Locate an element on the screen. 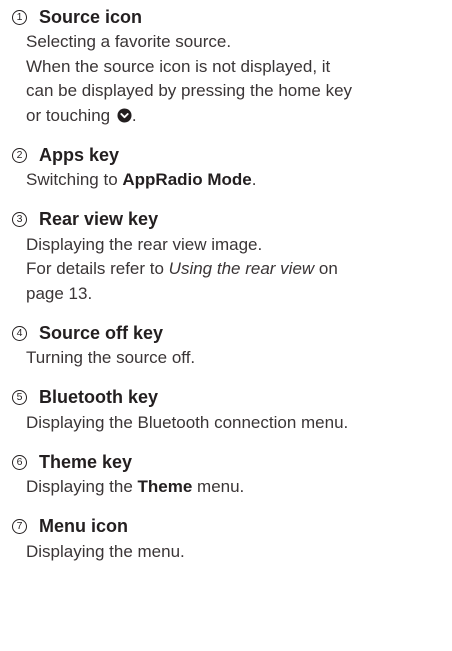 This screenshot has width=452, height=651. item-description: Displaying the menu. is located at coordinates (105, 551).